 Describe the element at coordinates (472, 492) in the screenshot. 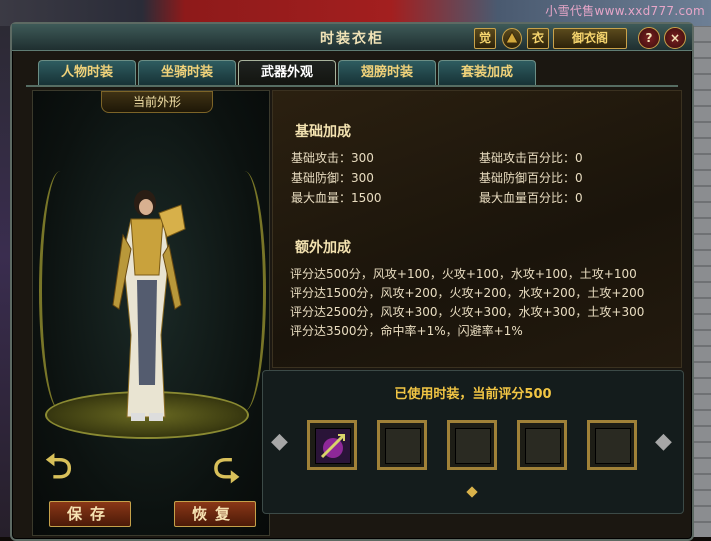

I see `page-indicator-icon` at that location.